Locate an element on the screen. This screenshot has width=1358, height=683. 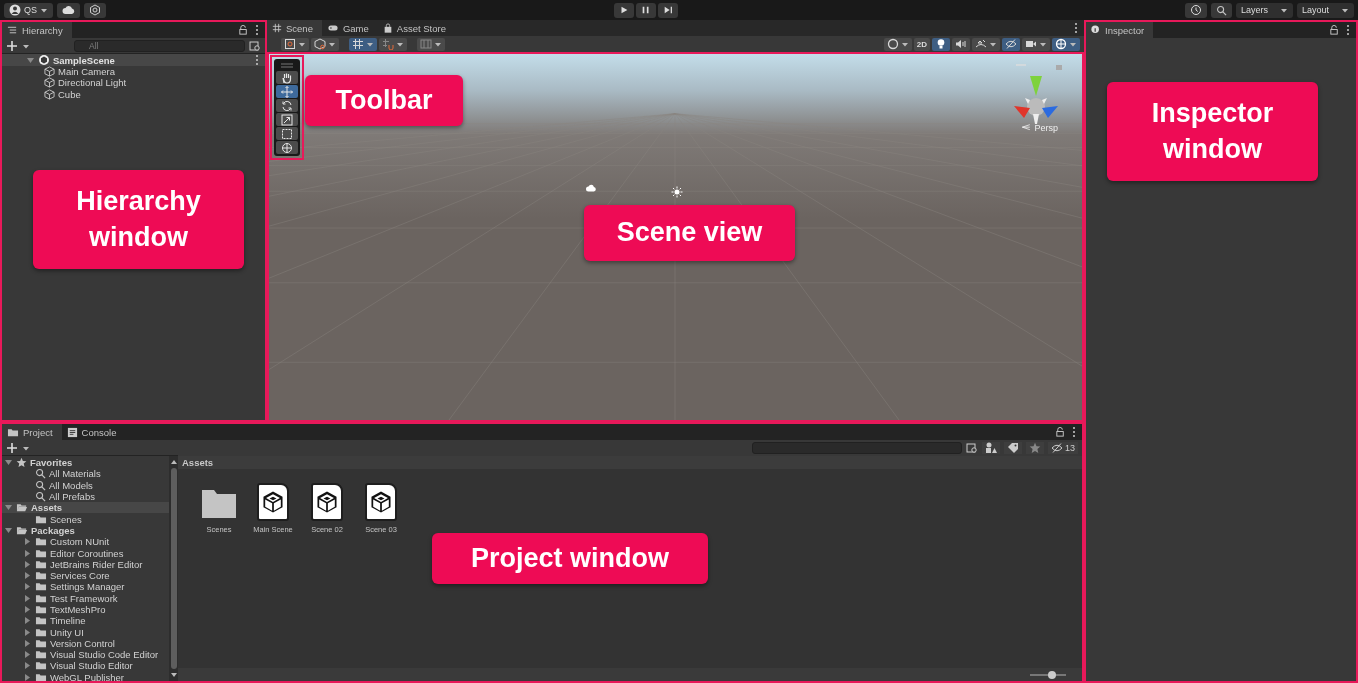
hierarchy-item: Main Camera is located at coordinates (133, 72).